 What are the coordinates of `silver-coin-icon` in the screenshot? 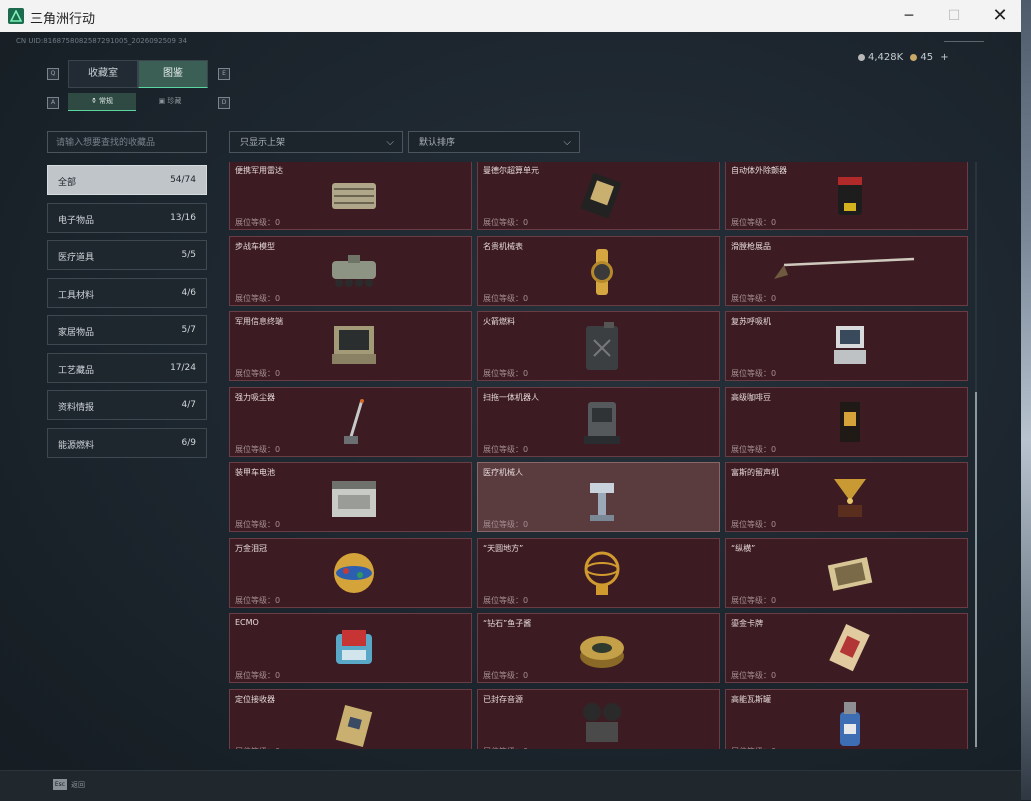 It's located at (861, 57).